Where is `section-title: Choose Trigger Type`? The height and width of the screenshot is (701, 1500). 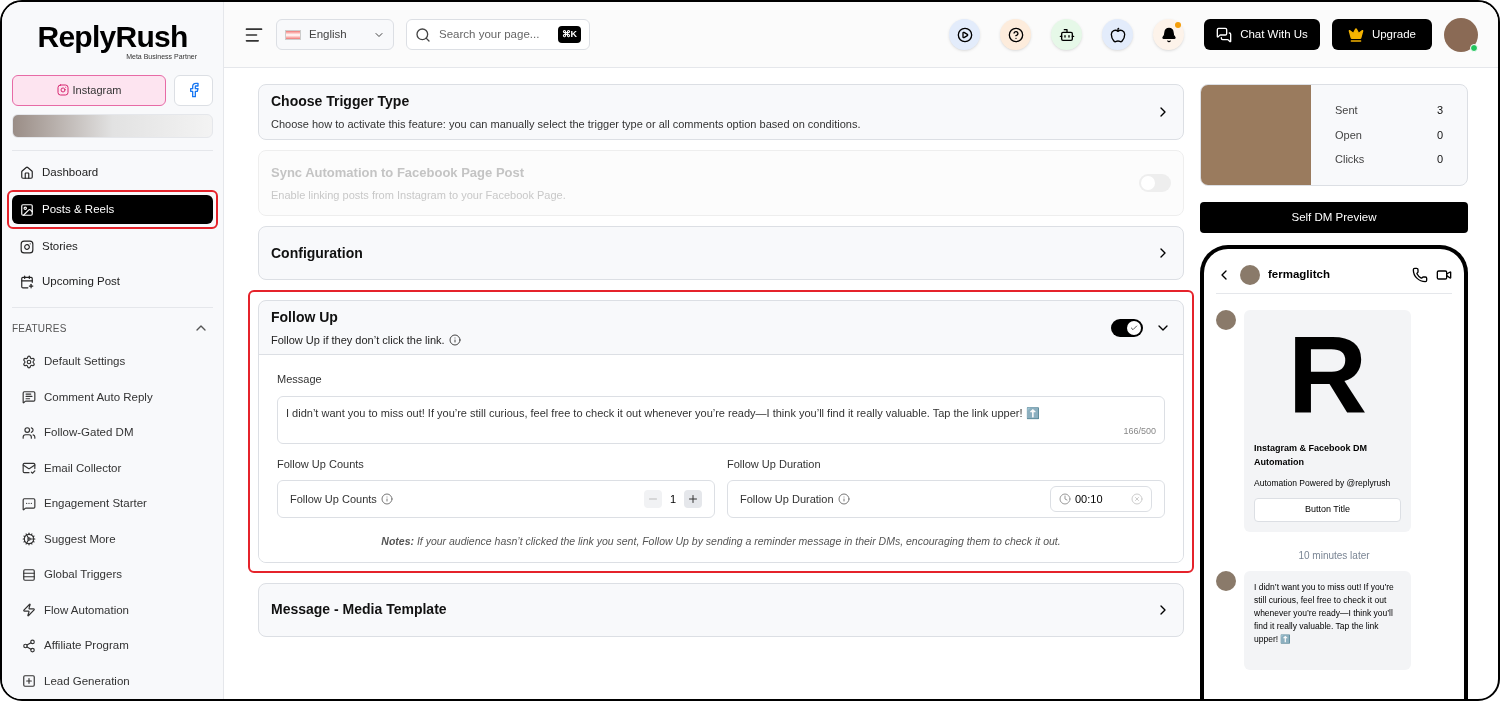
section-title: Choose Trigger Type is located at coordinates (341, 102).